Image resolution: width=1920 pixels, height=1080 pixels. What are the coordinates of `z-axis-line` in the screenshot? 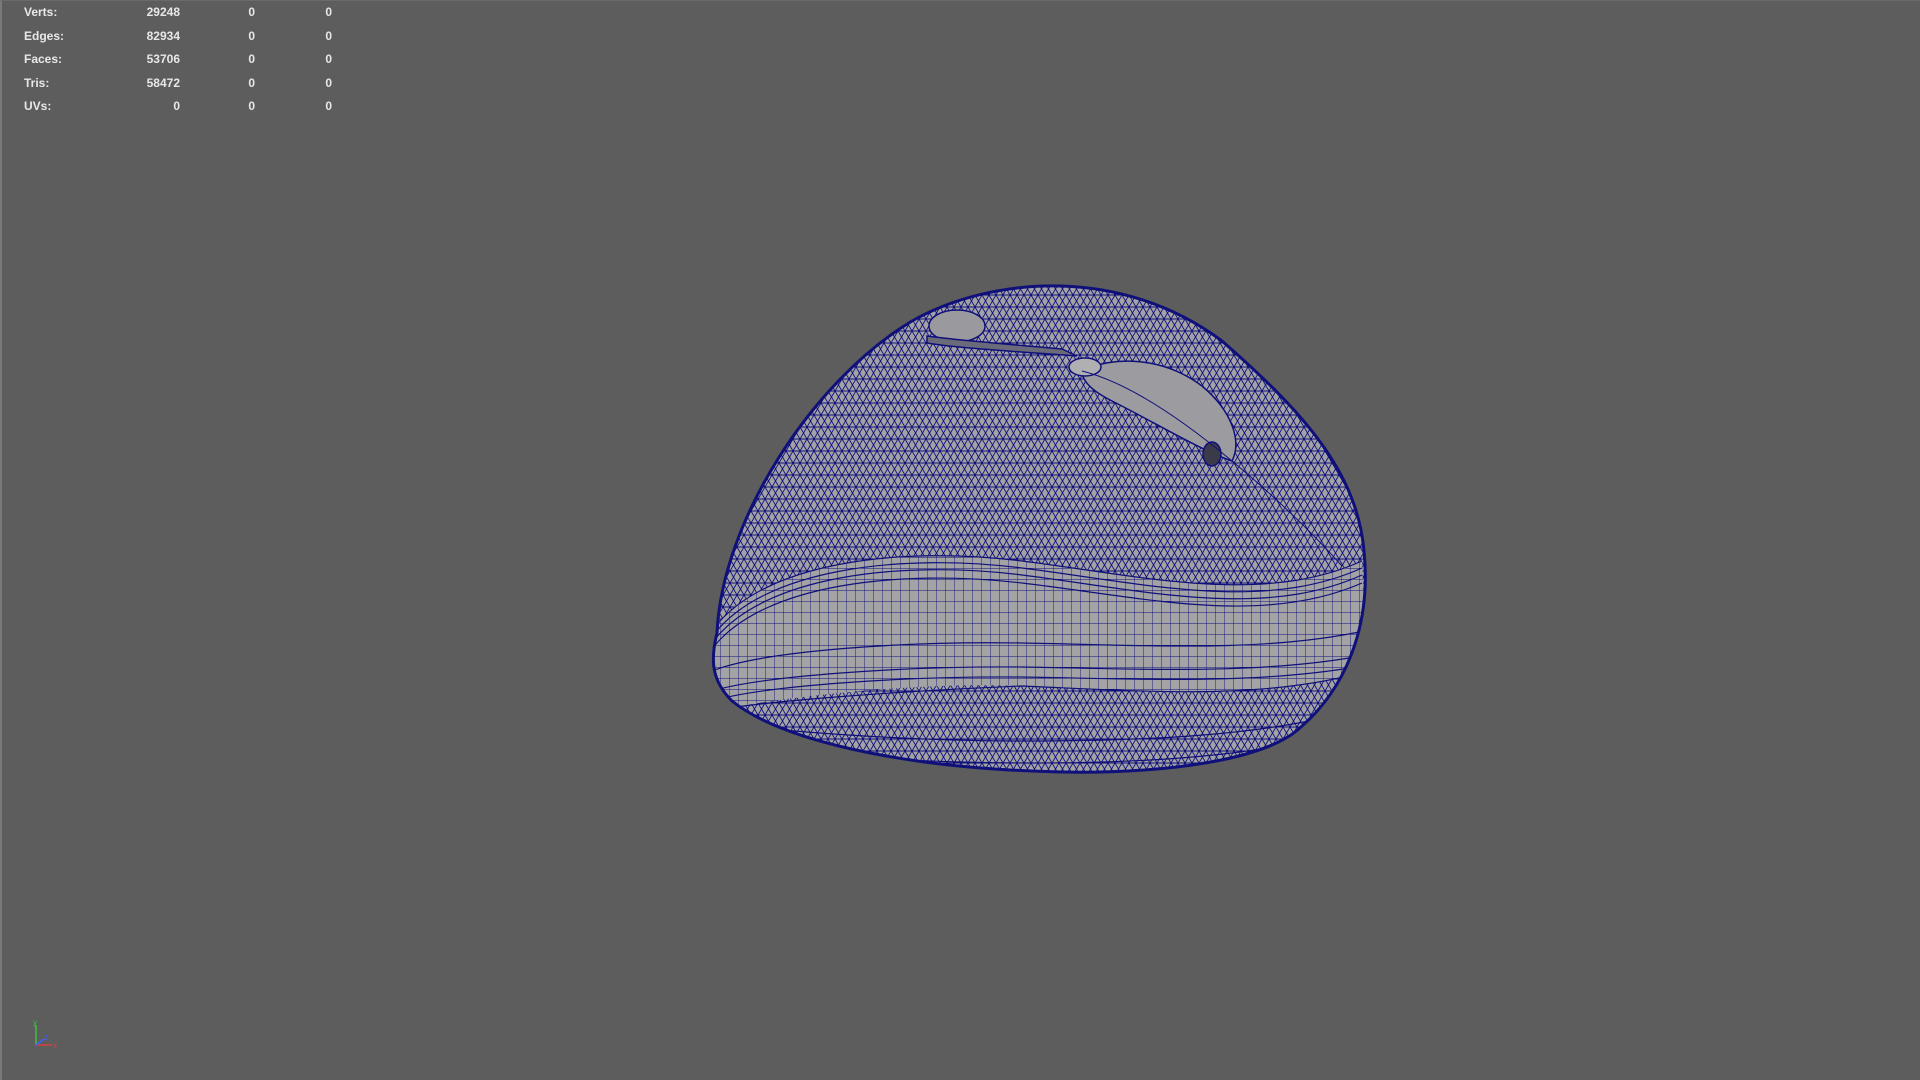 It's located at (40, 1042).